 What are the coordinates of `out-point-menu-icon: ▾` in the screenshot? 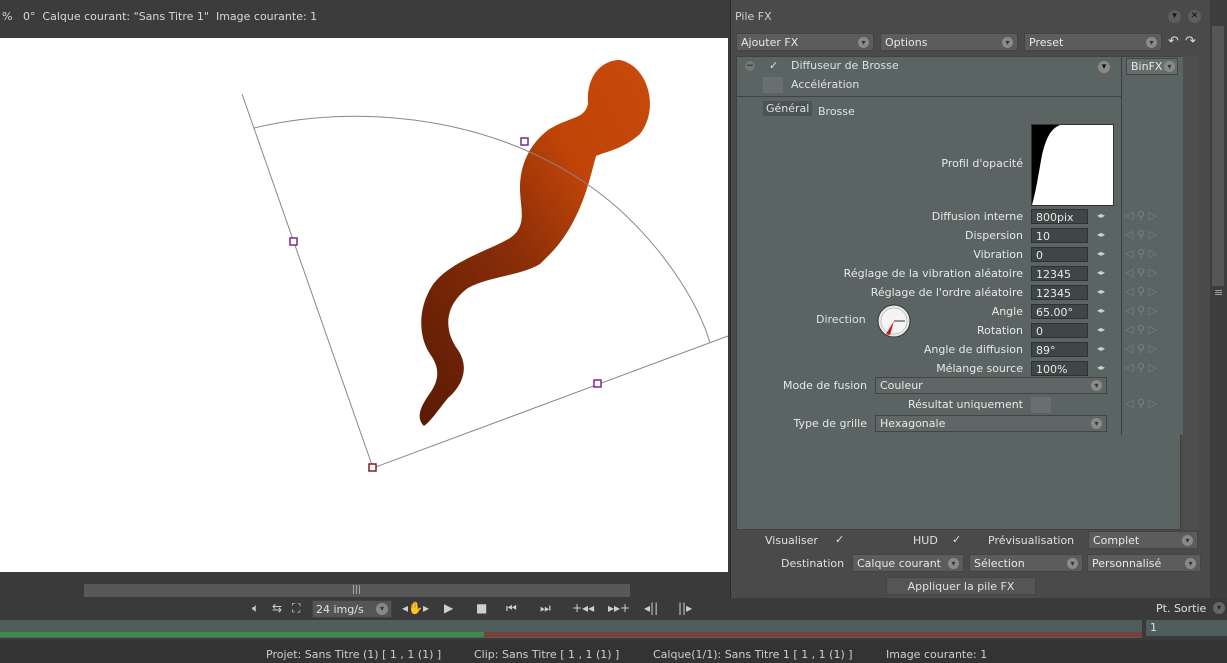 It's located at (1219, 608).